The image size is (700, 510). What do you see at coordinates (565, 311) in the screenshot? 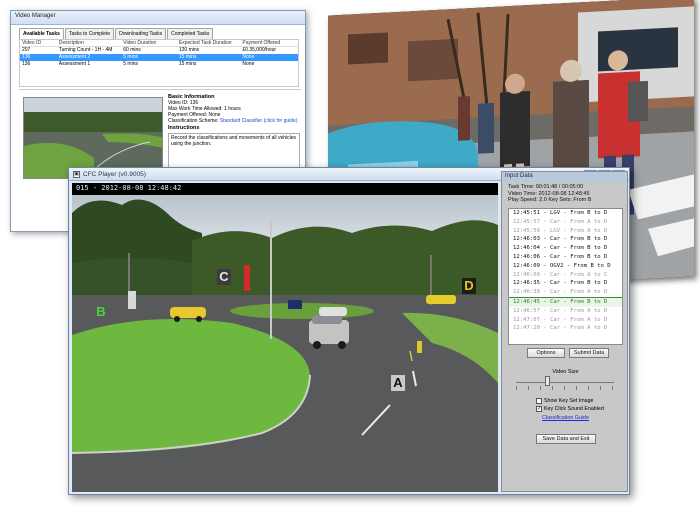
I see `list-item: 12:46:57 - Car - From A to D` at bounding box center [565, 311].